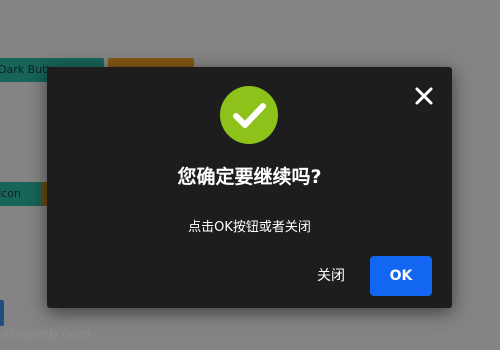 This screenshot has height=350, width=500. What do you see at coordinates (249, 227) in the screenshot?
I see `dialog-message: 点击OK按钮或者关闭` at bounding box center [249, 227].